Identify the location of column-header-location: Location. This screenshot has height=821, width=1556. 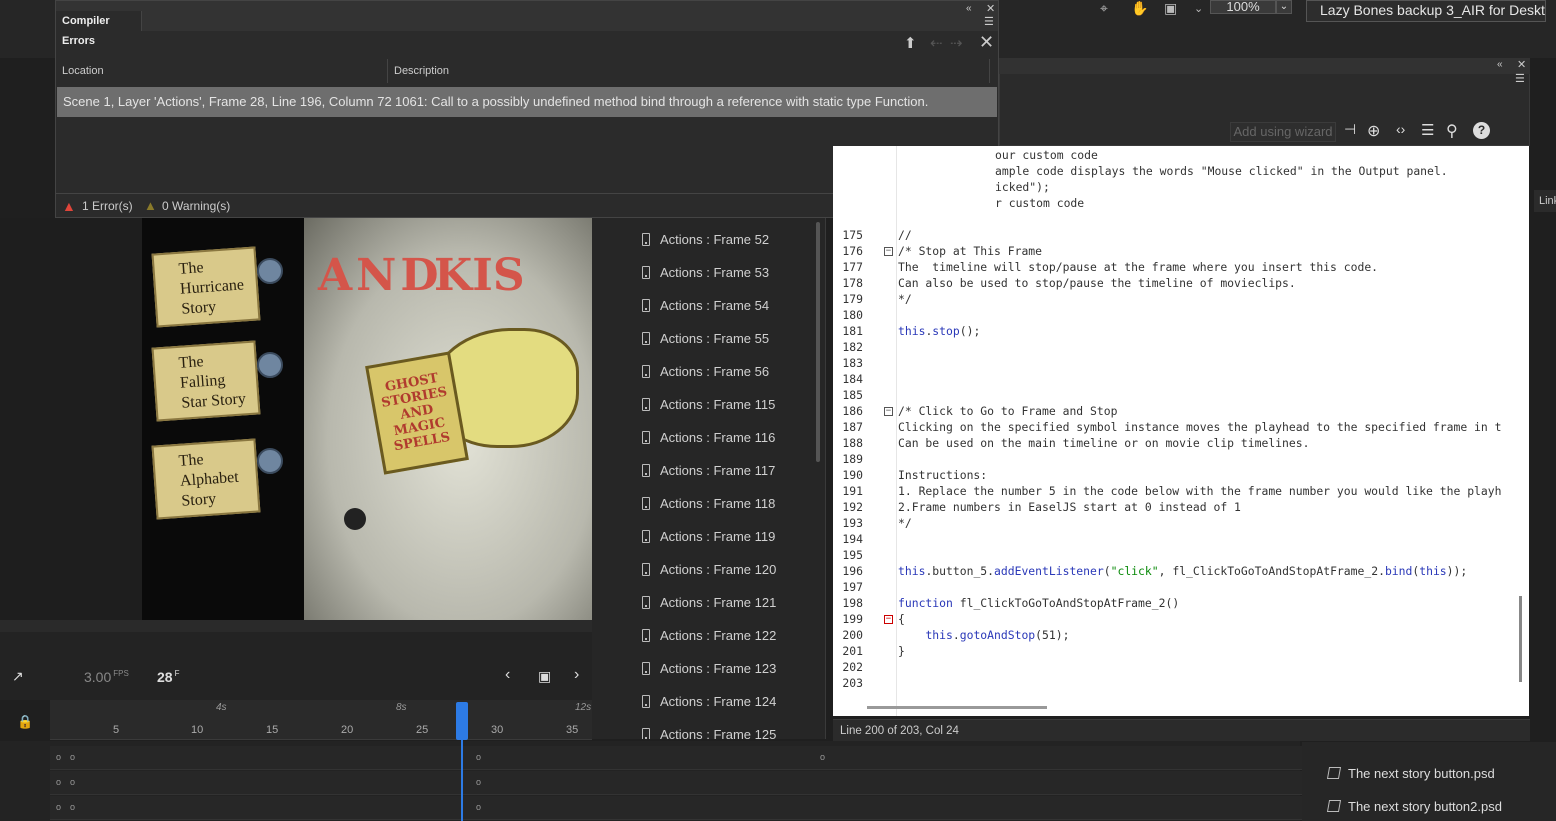
(222, 71).